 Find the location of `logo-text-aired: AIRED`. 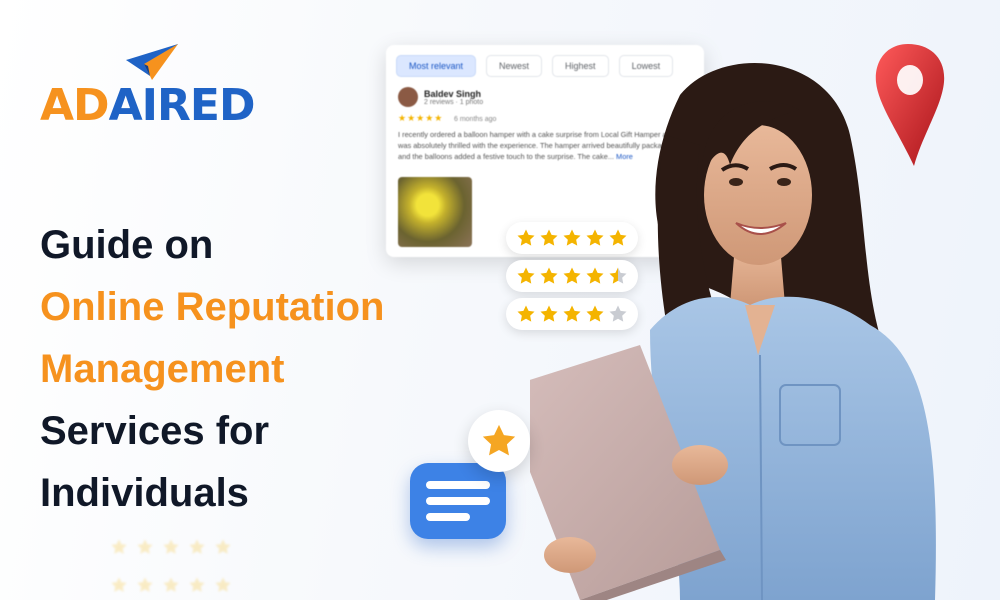

logo-text-aired: AIRED is located at coordinates (182, 105).